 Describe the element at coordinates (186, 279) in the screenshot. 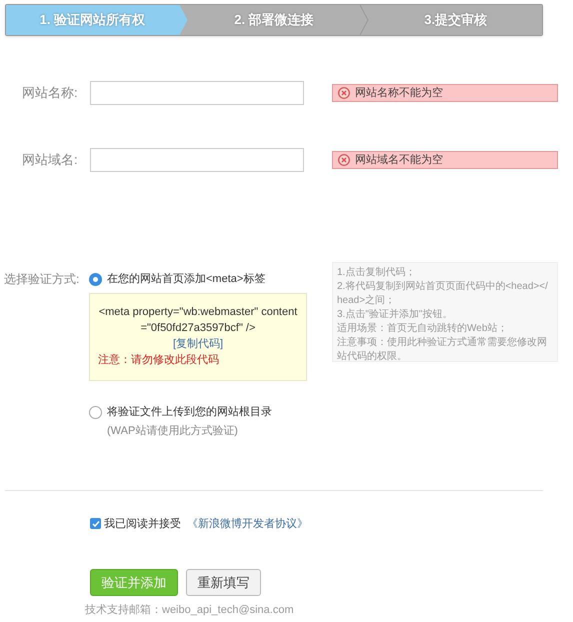

I see `option-label: 在您的网站首页添加<meta>标签` at that location.